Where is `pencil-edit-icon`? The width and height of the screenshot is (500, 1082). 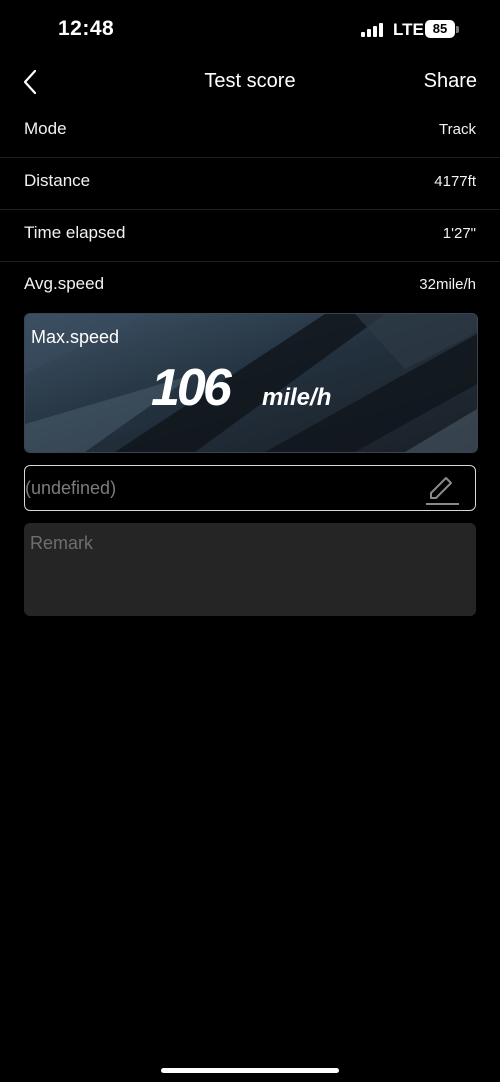
pencil-edit-icon is located at coordinates (443, 489).